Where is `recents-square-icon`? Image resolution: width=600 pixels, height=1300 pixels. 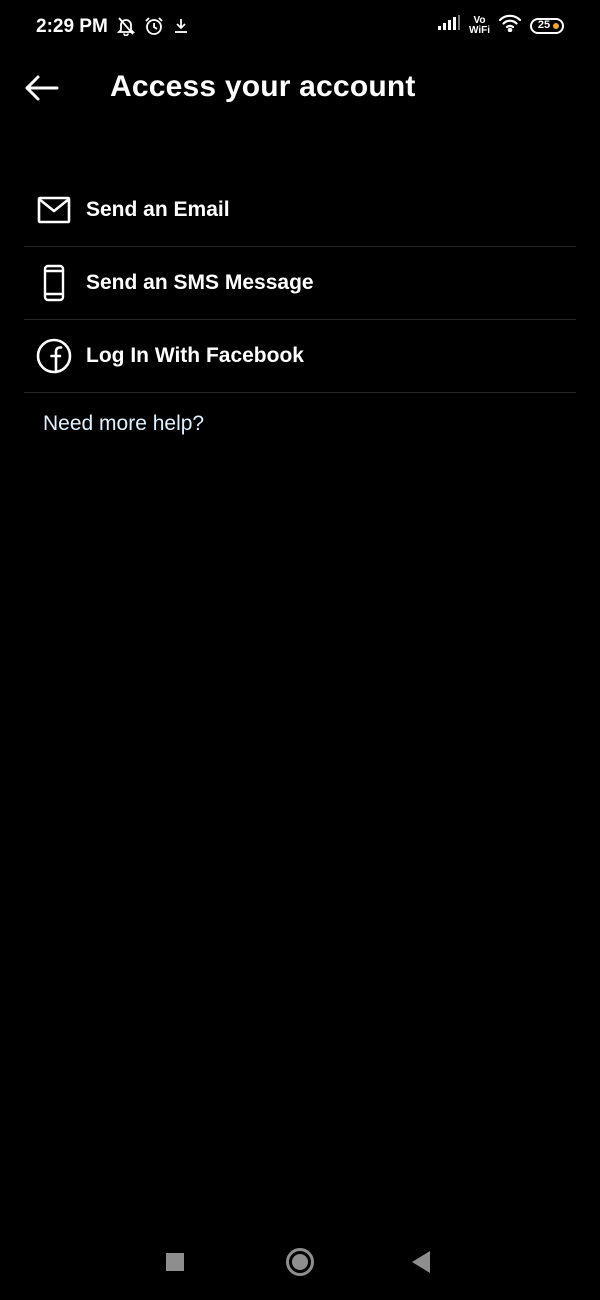 recents-square-icon is located at coordinates (175, 1262).